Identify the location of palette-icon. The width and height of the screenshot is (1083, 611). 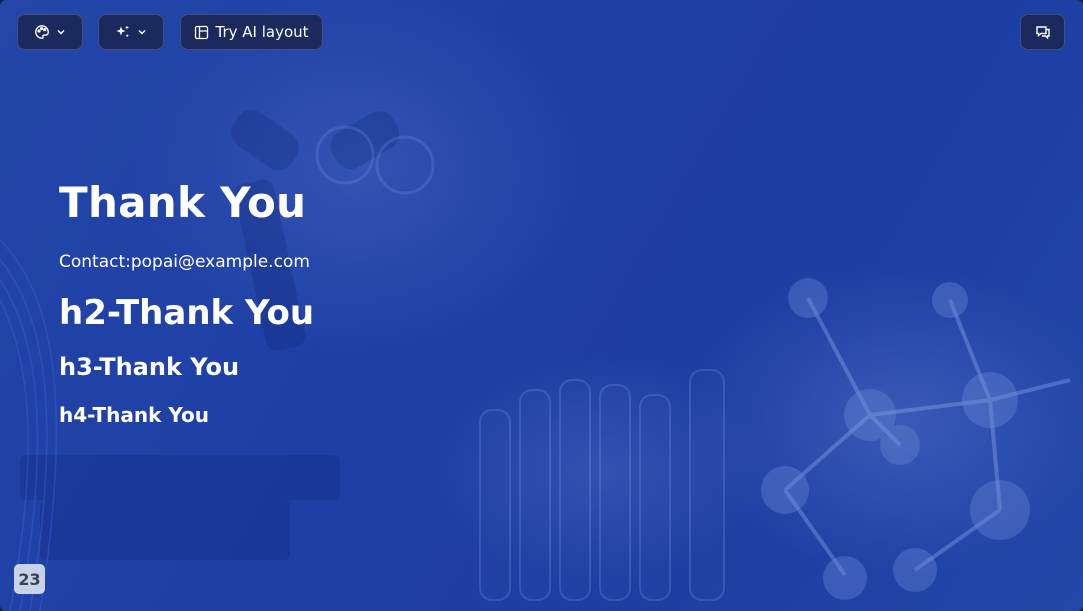
(42, 32).